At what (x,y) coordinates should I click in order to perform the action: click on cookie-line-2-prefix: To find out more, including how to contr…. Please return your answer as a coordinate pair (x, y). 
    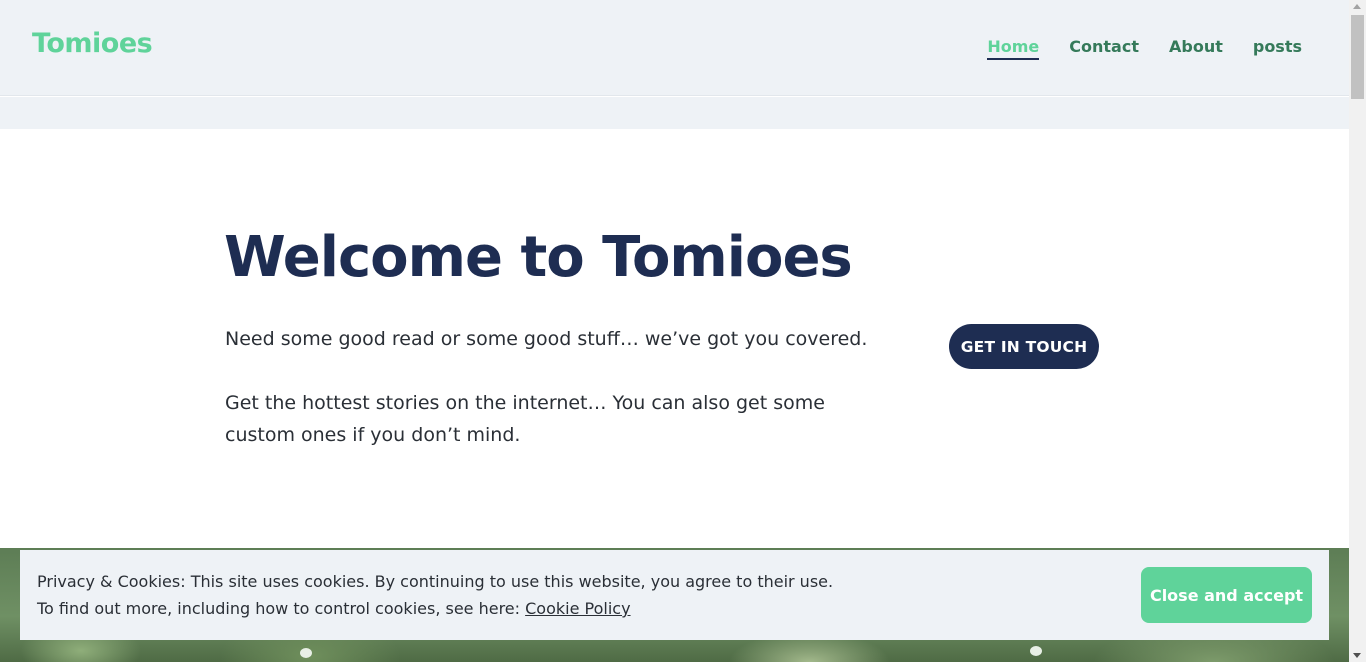
    Looking at the image, I should click on (281, 608).